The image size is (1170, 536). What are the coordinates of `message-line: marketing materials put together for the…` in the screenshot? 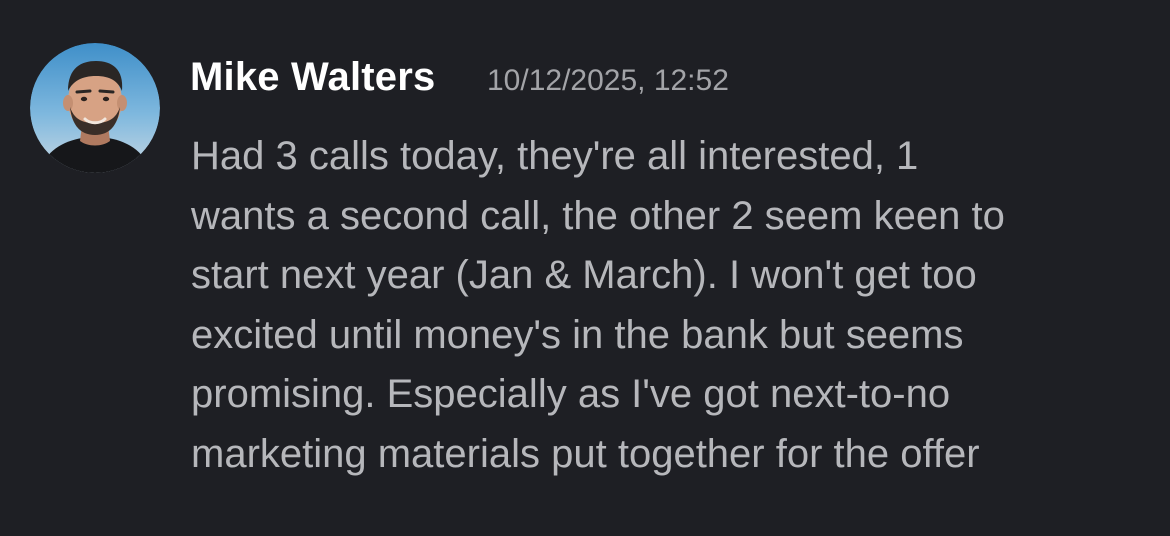 It's located at (585, 453).